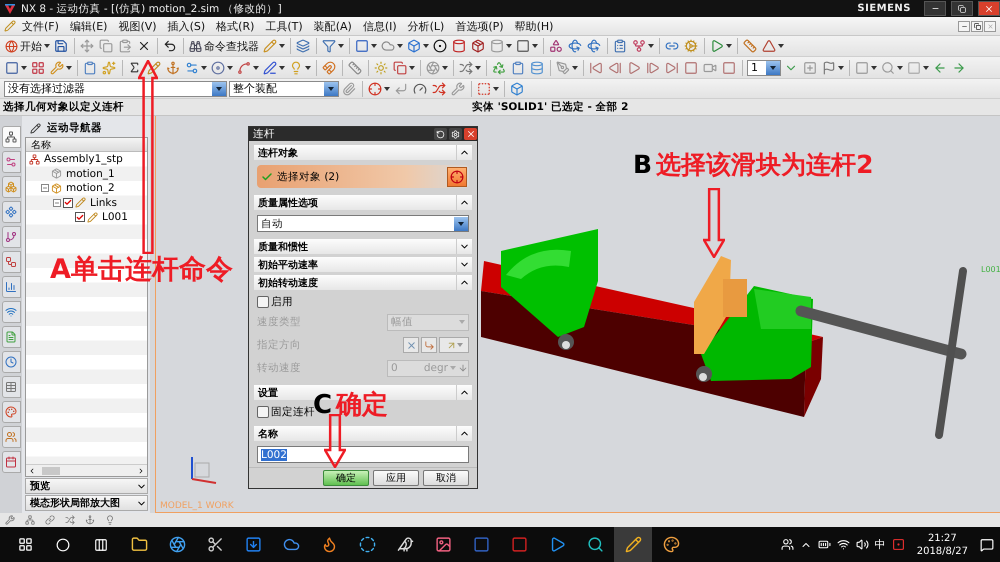  Describe the element at coordinates (186, 26) in the screenshot. I see `menu-item: 插入(S)` at that location.